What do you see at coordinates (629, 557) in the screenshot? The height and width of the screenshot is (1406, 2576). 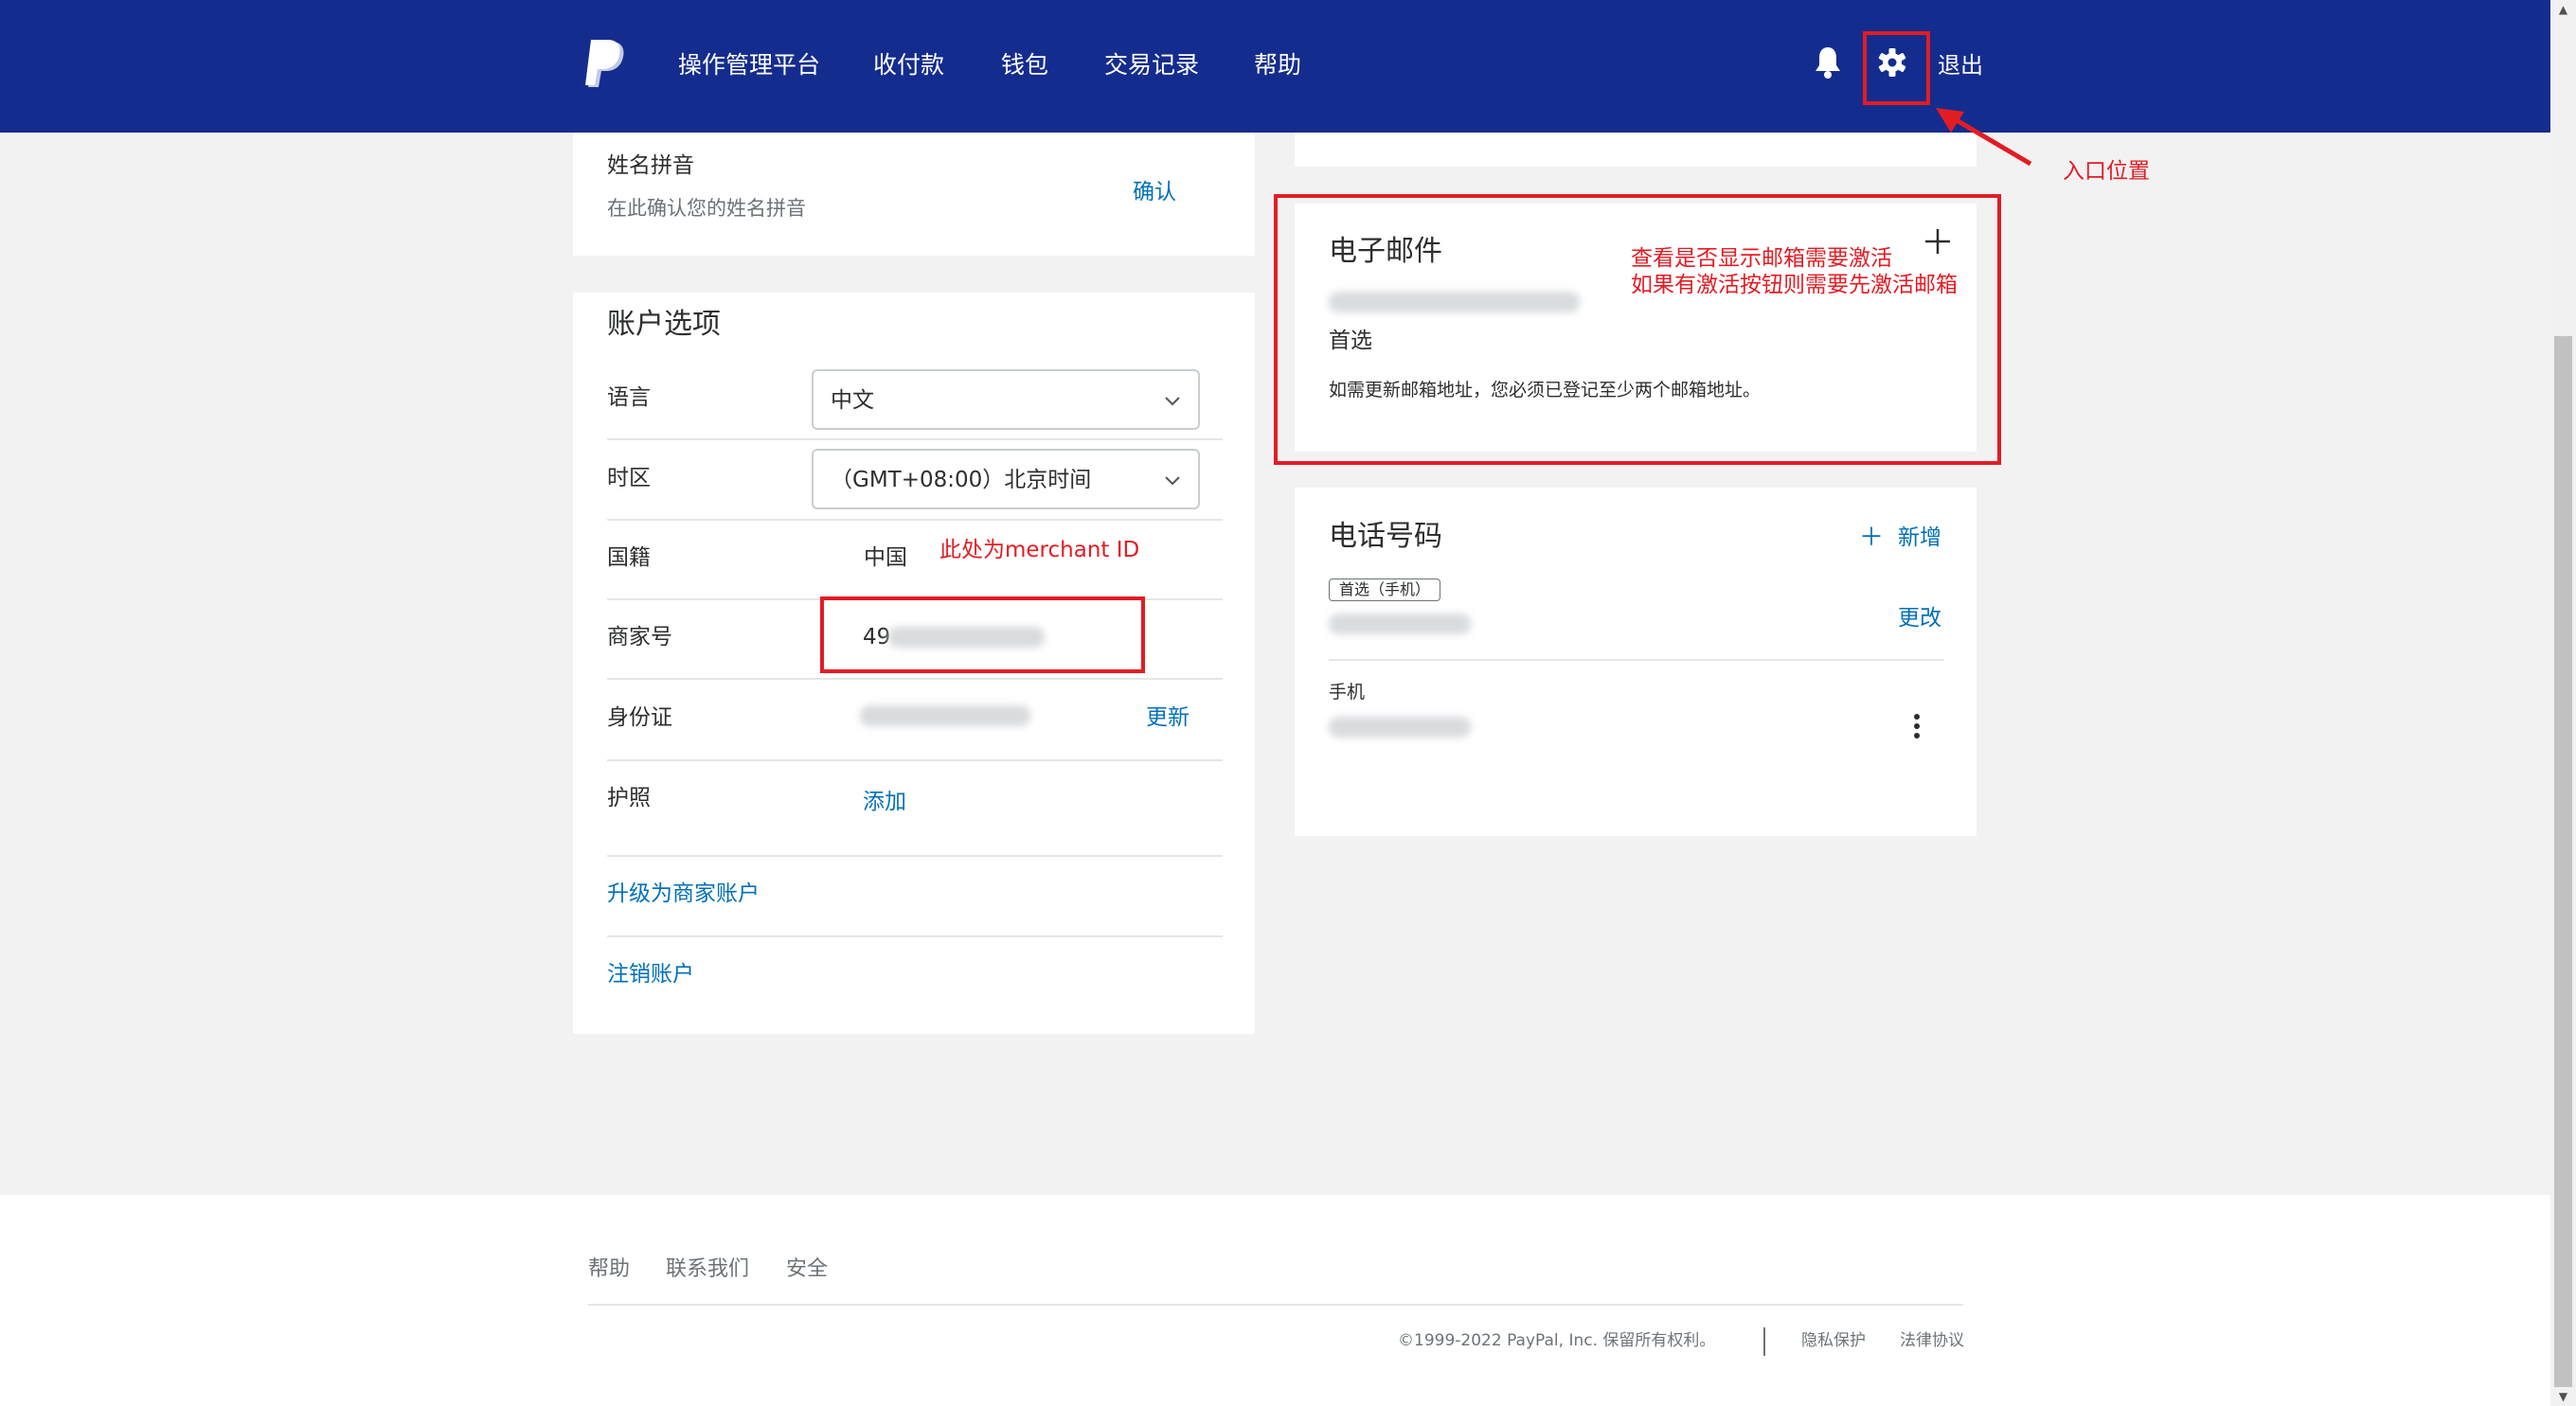 I see `nationality-label: 国籍` at bounding box center [629, 557].